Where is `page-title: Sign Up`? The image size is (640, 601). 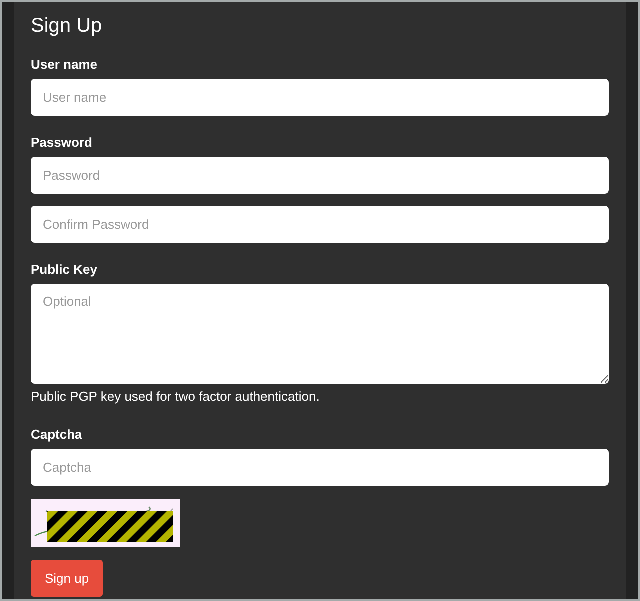
page-title: Sign Up is located at coordinates (66, 26).